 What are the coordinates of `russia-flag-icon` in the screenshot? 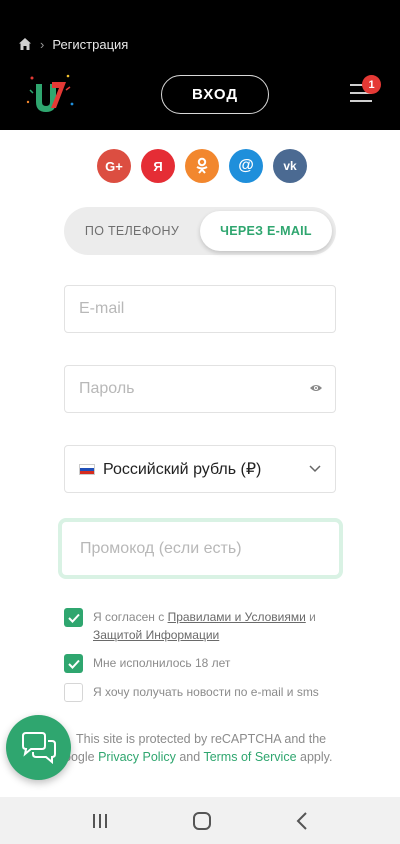 It's located at (87, 469).